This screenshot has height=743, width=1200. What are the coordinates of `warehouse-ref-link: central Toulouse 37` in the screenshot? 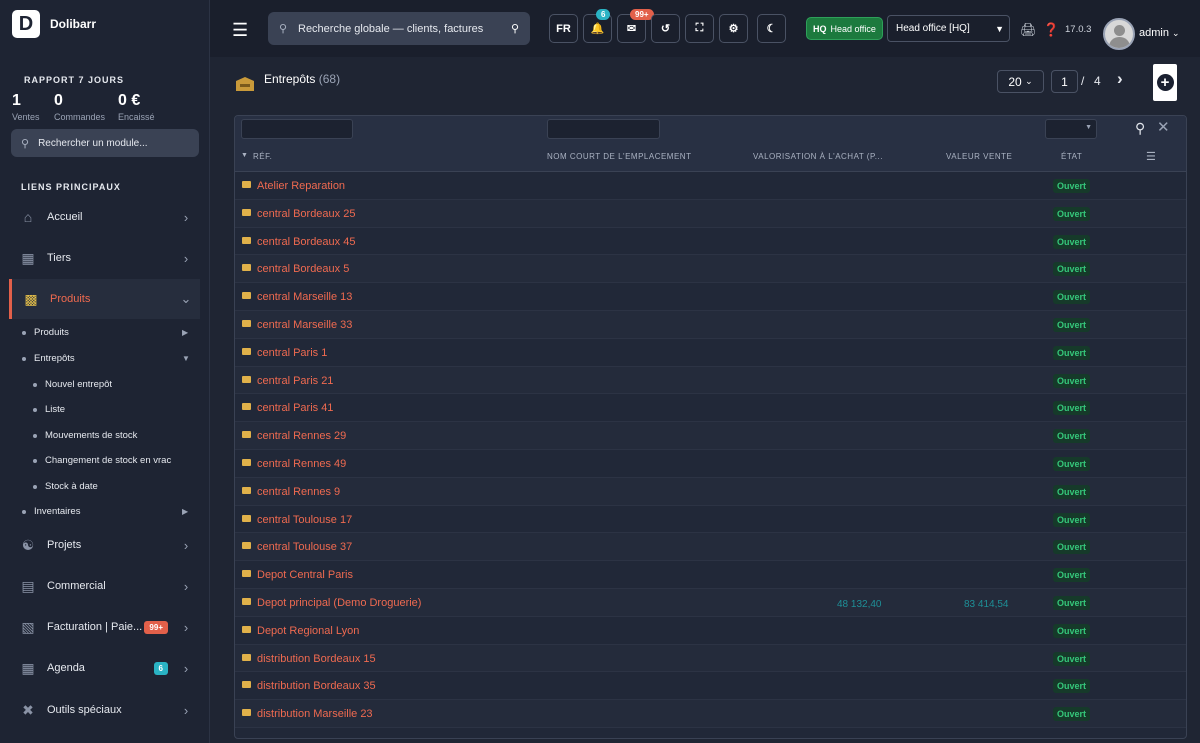 It's located at (304, 547).